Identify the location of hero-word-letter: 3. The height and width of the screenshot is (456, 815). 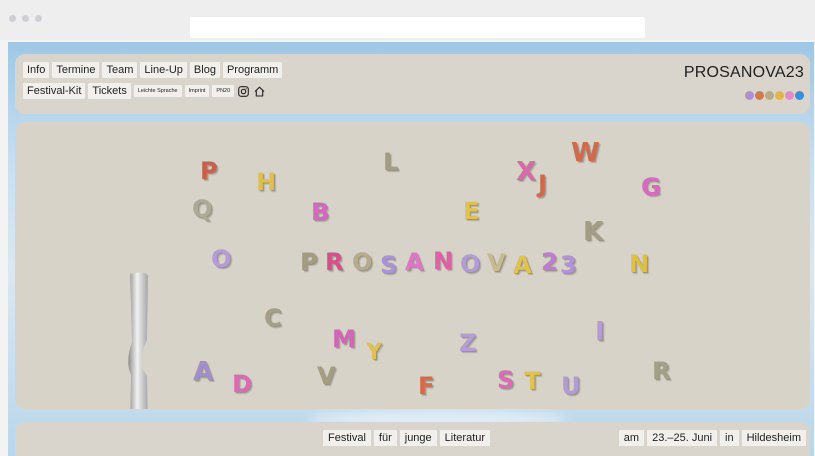
(568, 265).